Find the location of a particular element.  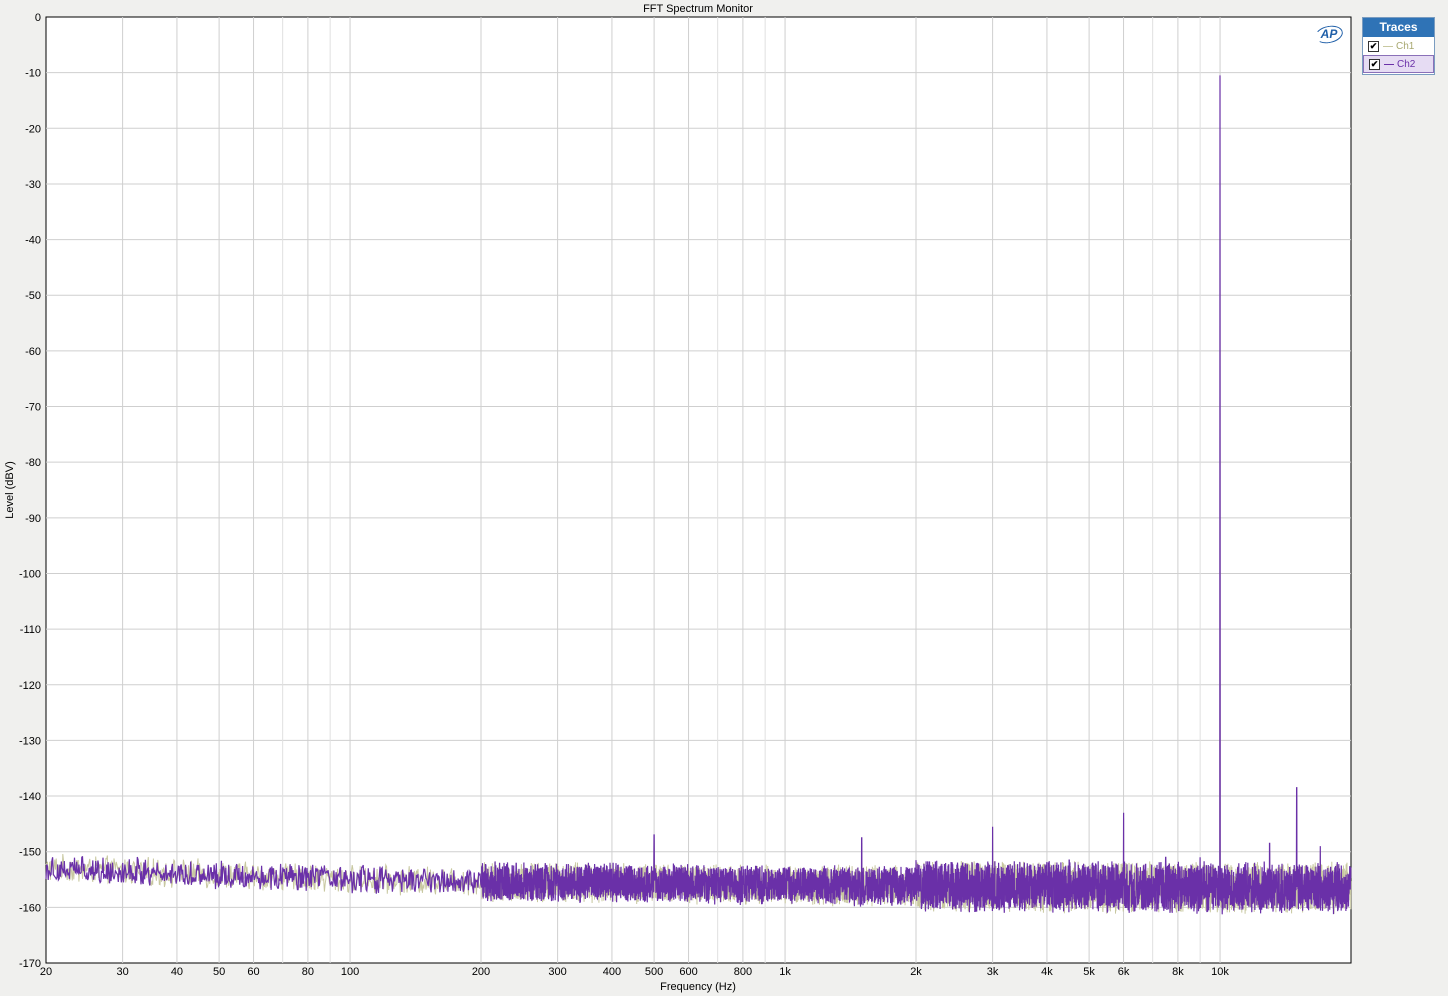

x-tick-label: 800 is located at coordinates (743, 972).